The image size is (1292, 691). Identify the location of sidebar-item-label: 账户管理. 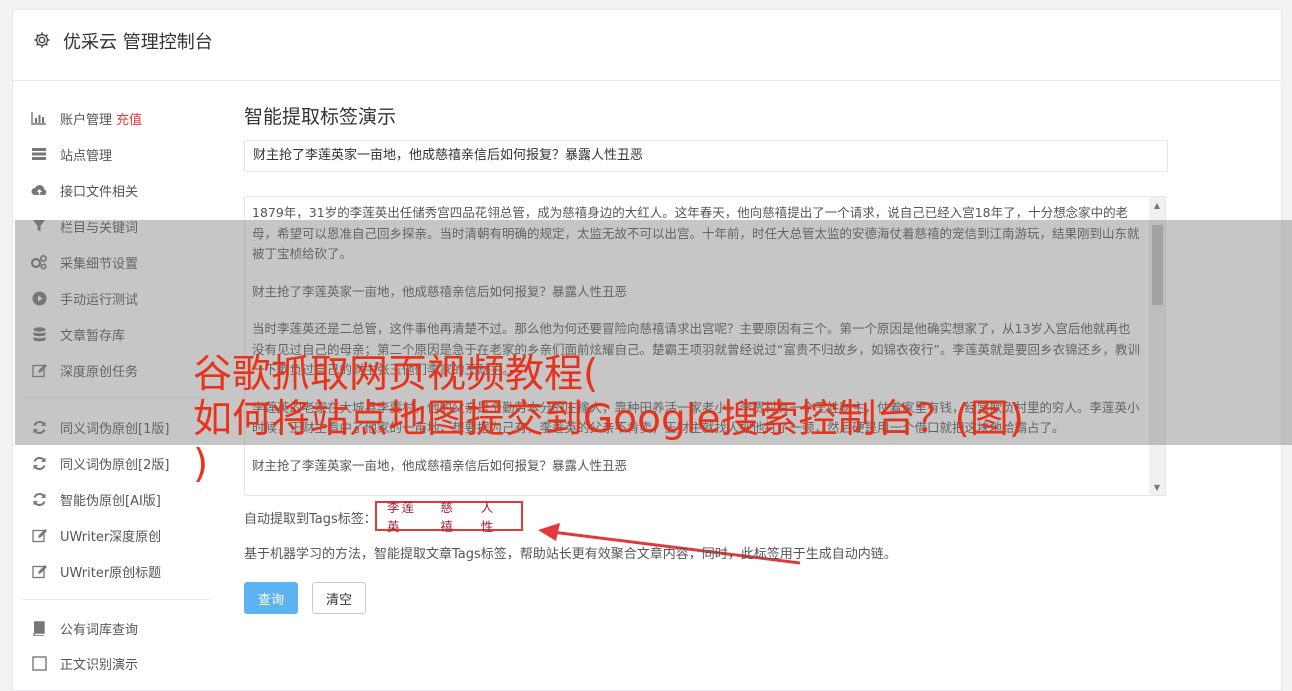
(86, 120).